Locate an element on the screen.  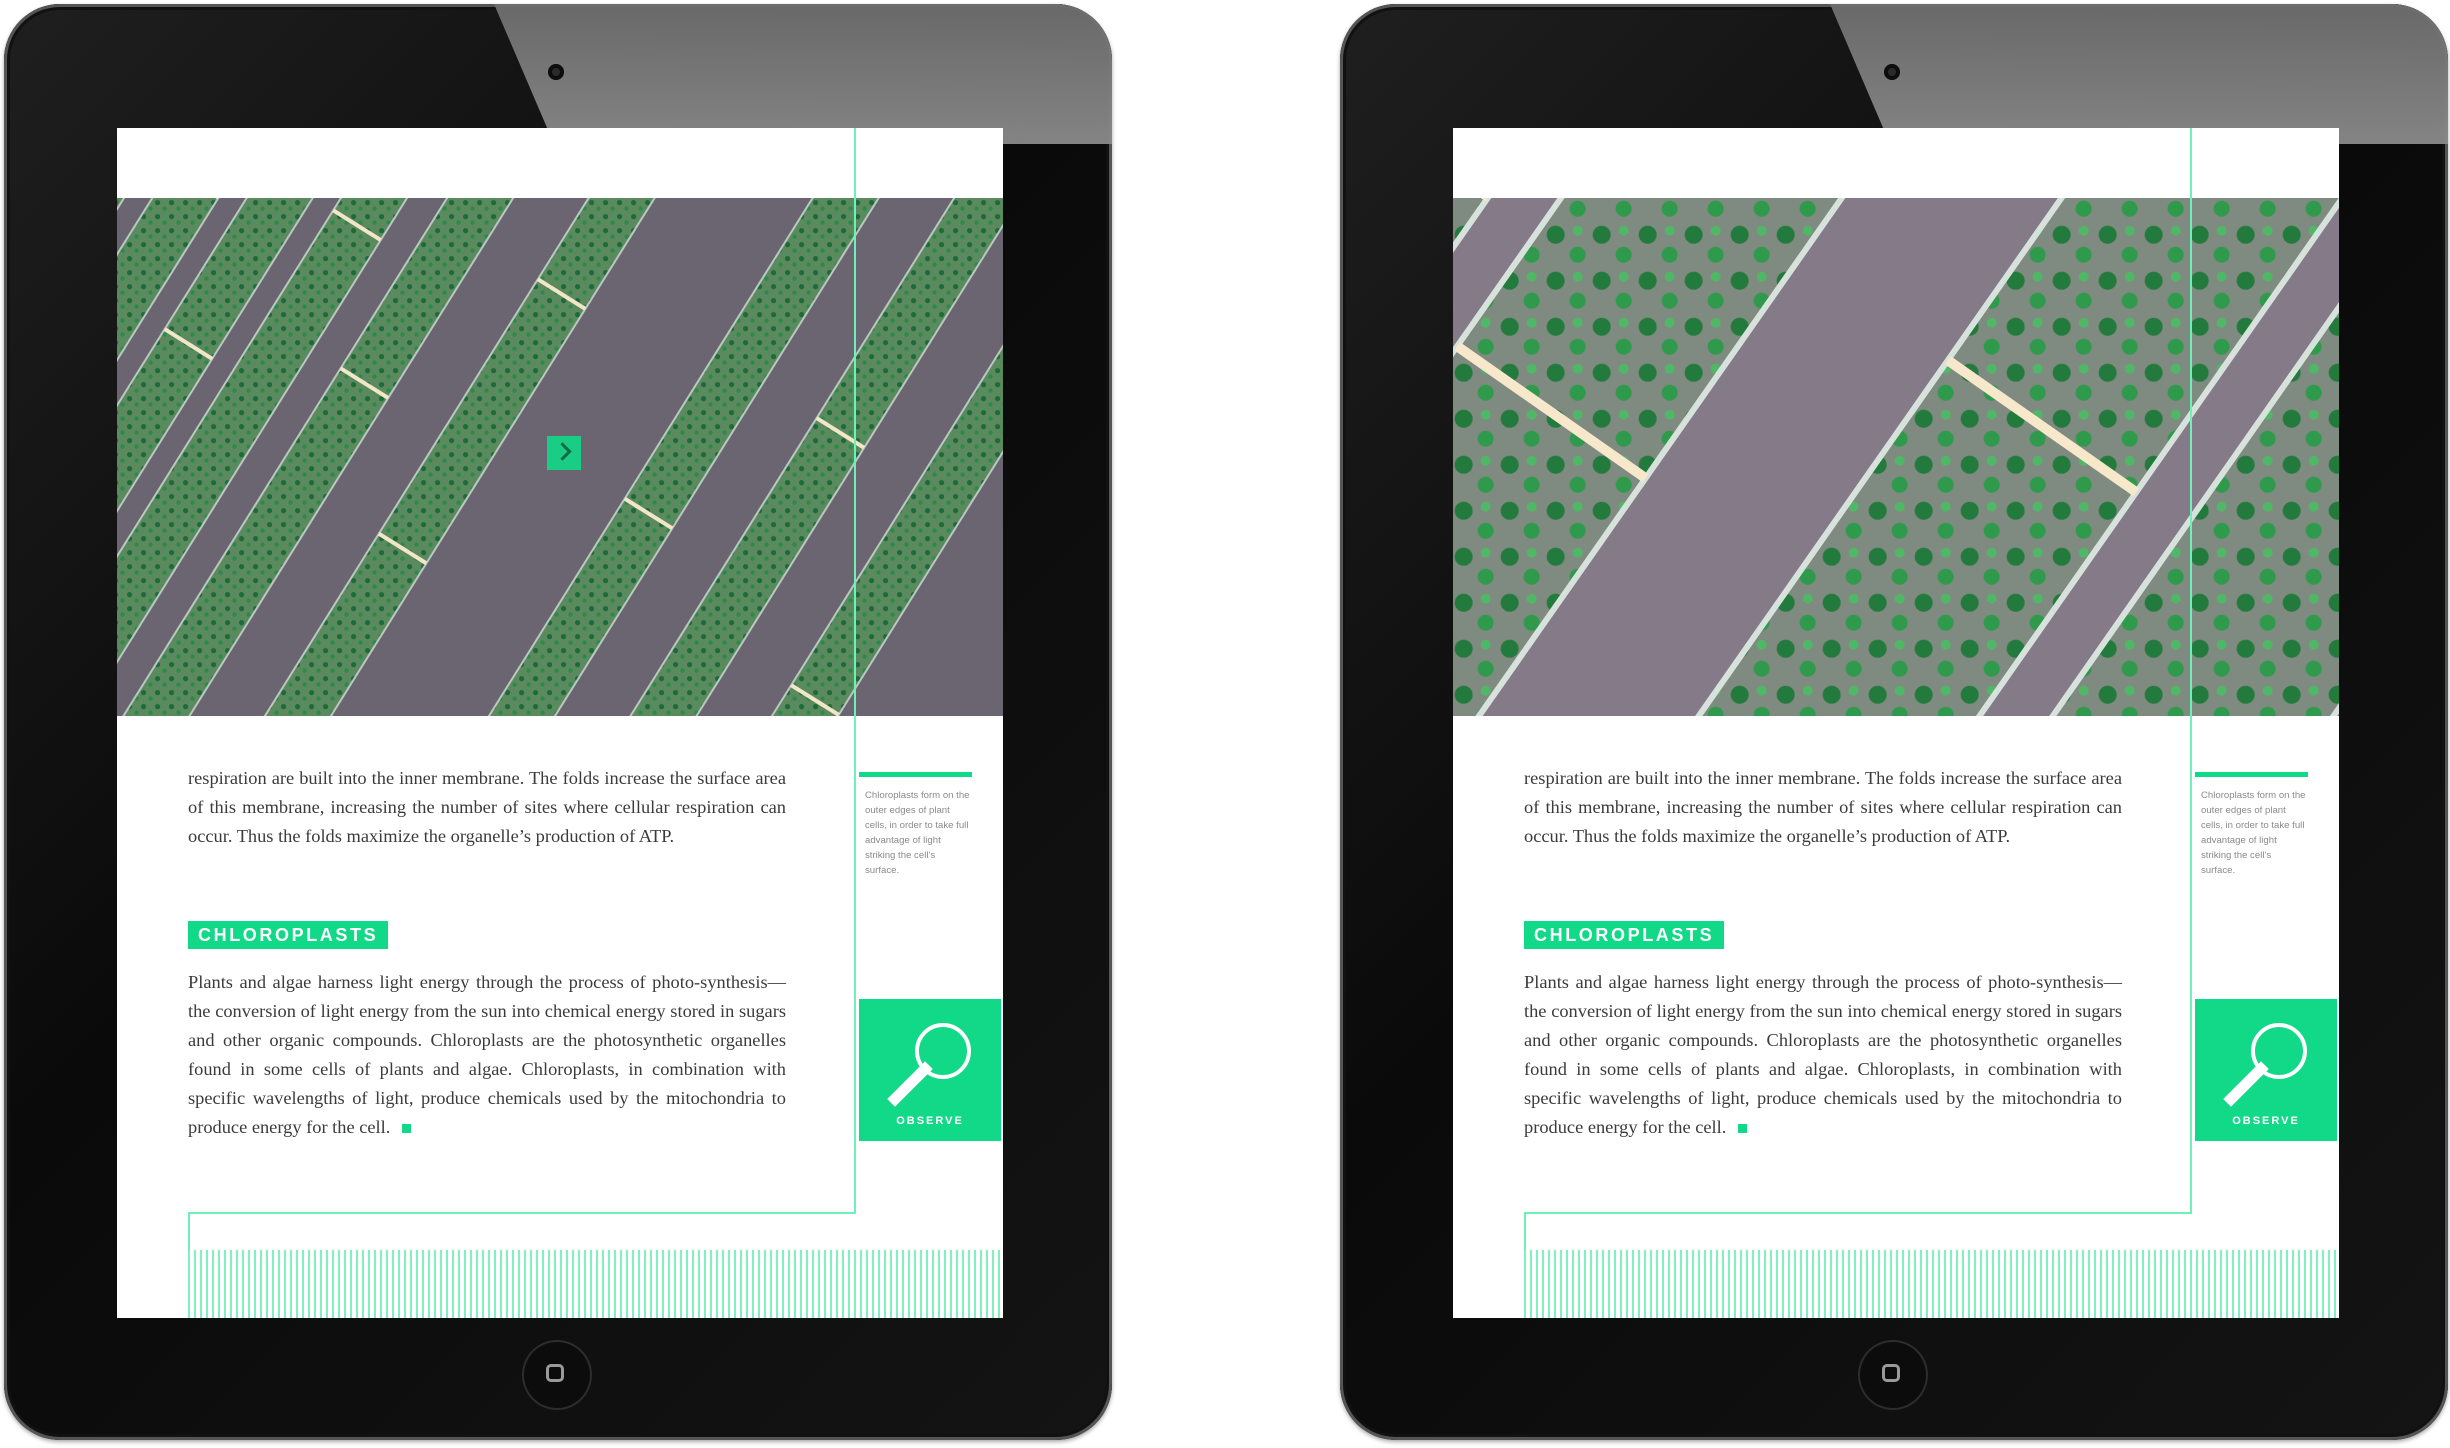
algae-zoomed-image is located at coordinates (1896, 457).